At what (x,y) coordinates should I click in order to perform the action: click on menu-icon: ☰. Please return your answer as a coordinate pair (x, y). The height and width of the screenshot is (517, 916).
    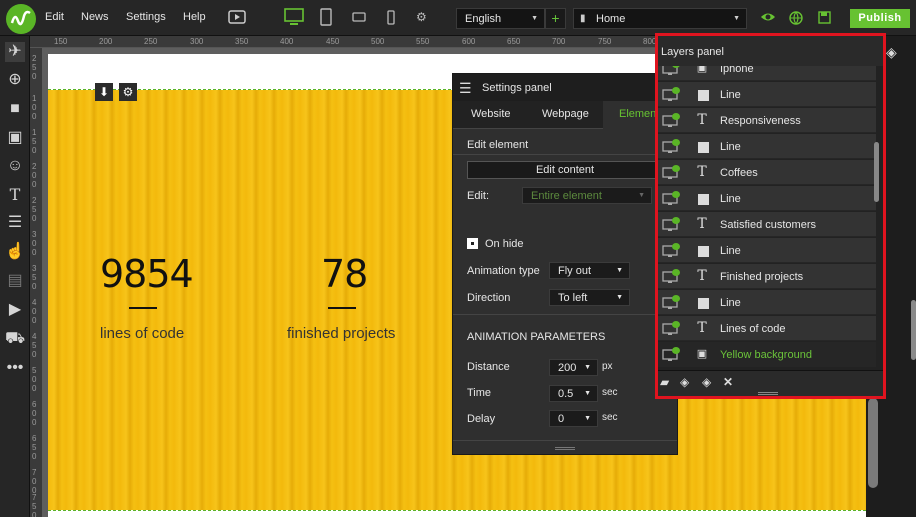
    Looking at the image, I should click on (15, 223).